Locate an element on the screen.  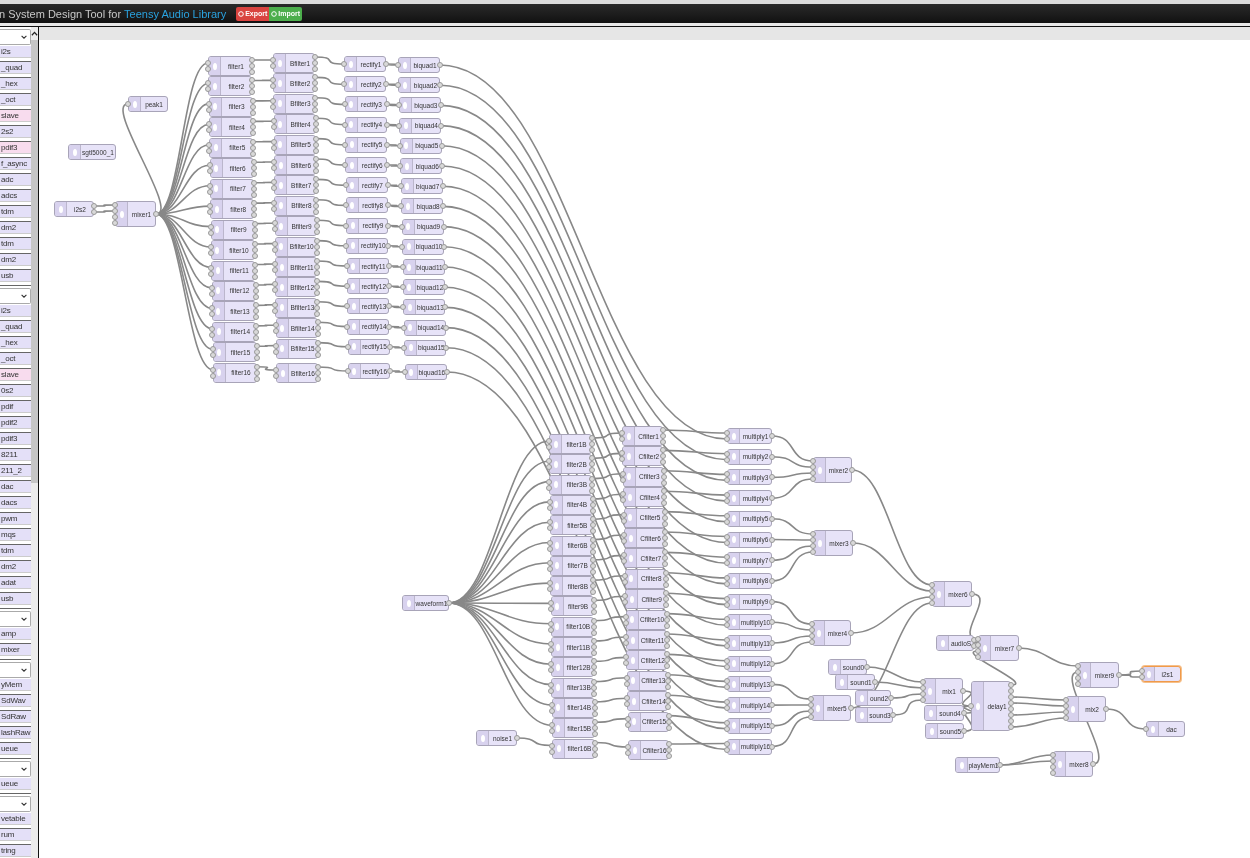
palette-node: mqs is located at coordinates (15, 535).